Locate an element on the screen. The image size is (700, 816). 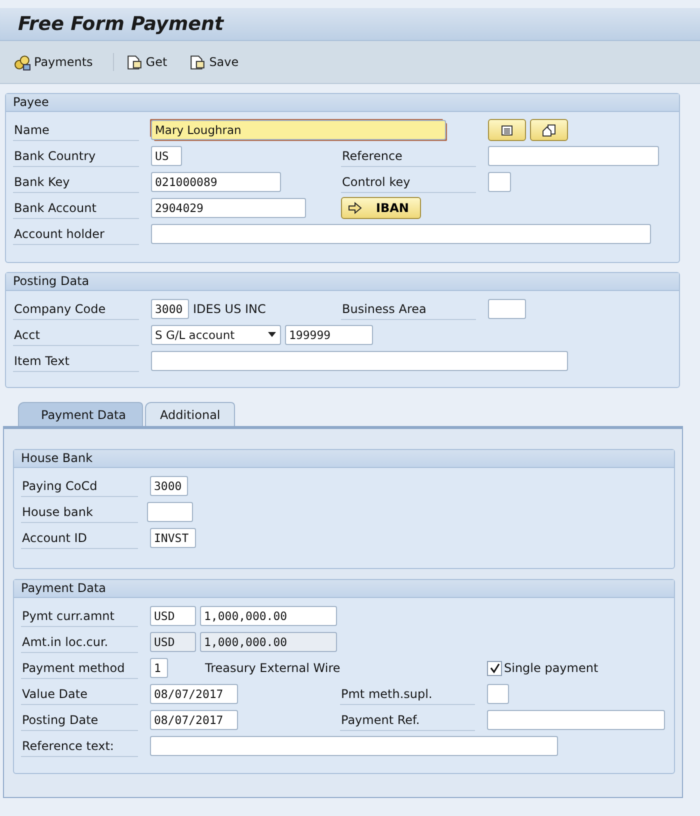
window-title: Free Form Payment is located at coordinates (121, 24).